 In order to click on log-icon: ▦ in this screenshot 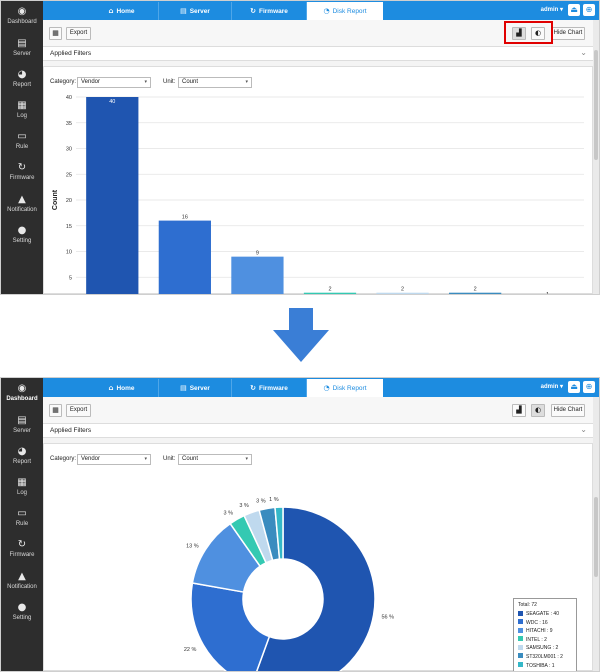, I will do `click(22, 105)`.